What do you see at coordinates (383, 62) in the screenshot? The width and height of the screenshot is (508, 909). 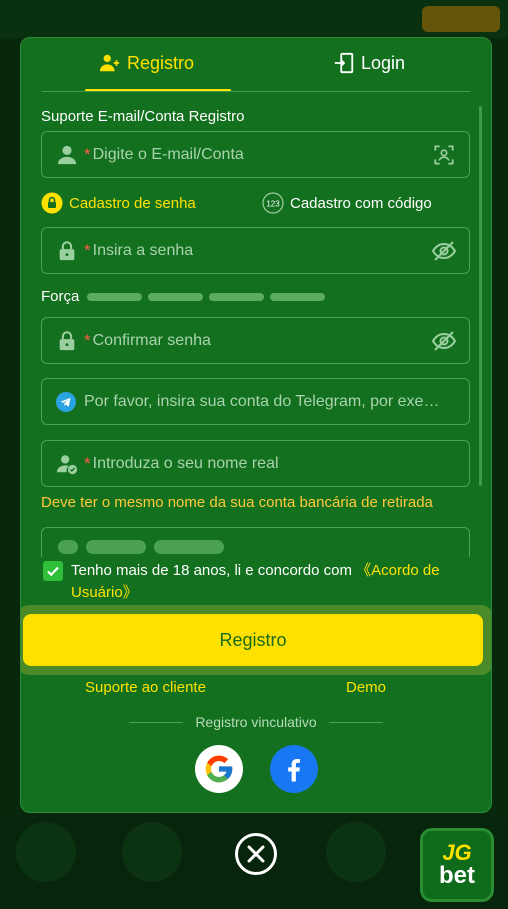 I see `tab-login-label: Login` at bounding box center [383, 62].